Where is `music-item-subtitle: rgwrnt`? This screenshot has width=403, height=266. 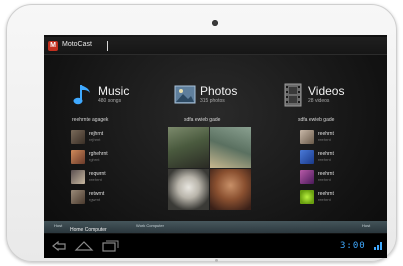 music-item-subtitle: rgwrnt is located at coordinates (95, 199).